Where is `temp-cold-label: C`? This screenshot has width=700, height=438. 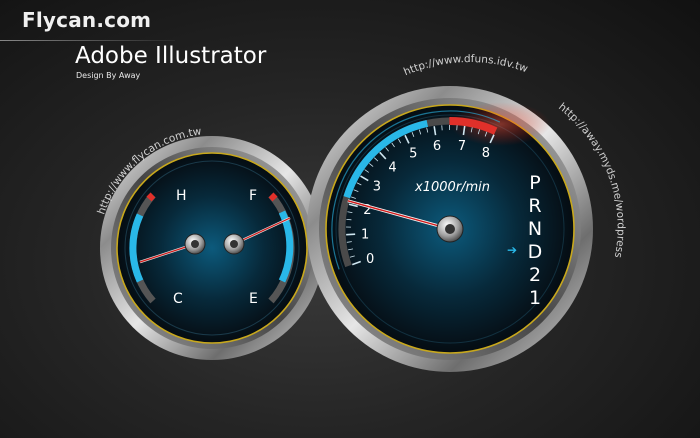
temp-cold-label: C is located at coordinates (178, 299).